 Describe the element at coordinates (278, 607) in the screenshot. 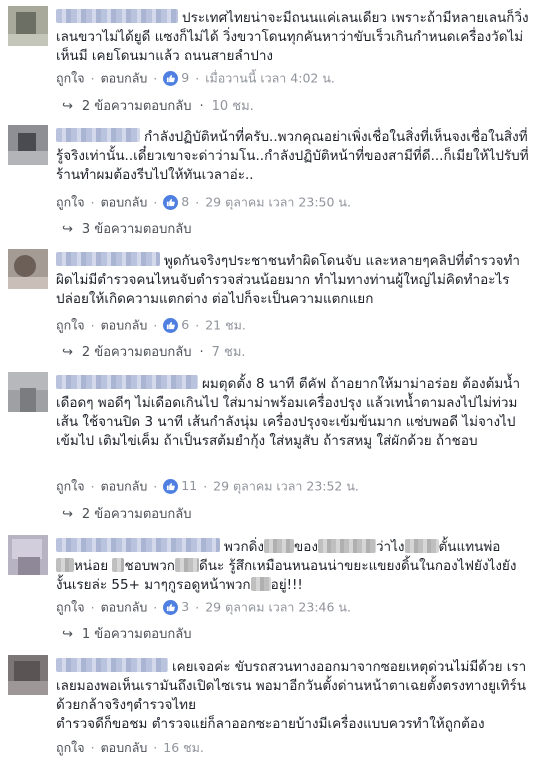

I see `comment-timestamp: 29 ตุลาคม เวลา 23:46 น.` at that location.